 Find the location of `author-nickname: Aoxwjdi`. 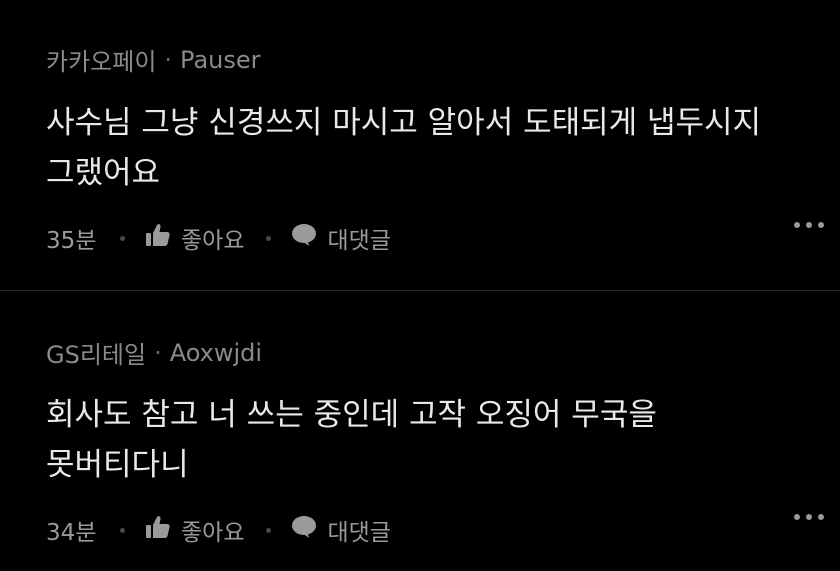

author-nickname: Aoxwjdi is located at coordinates (216, 353).